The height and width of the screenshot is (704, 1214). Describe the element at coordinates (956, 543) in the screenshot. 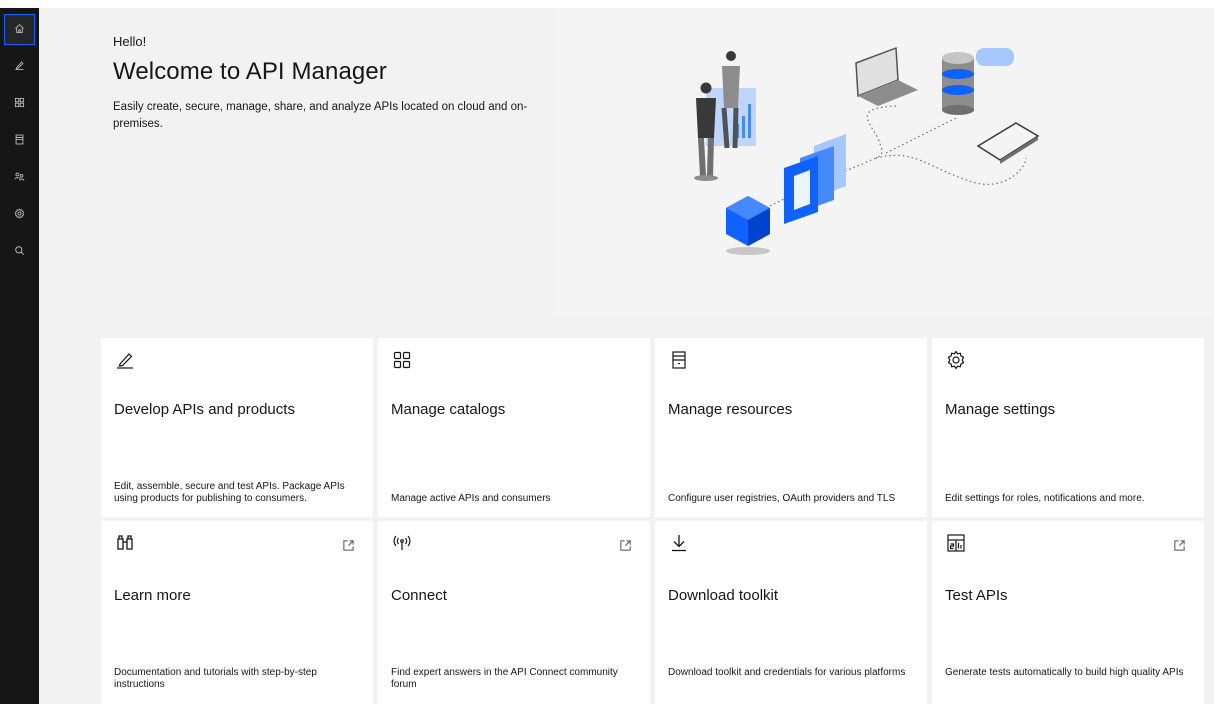

I see `test-tool-icon` at that location.